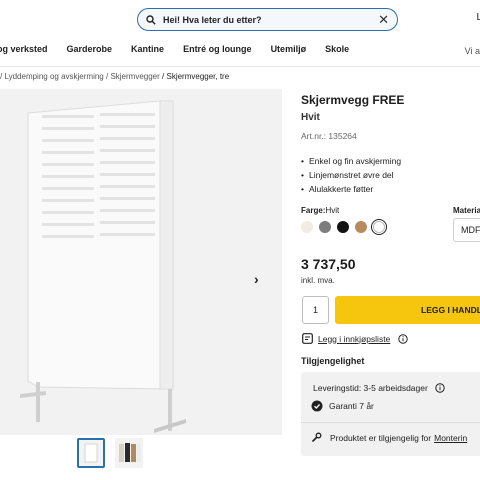 The height and width of the screenshot is (480, 480). I want to click on login-link: L, so click(478, 17).